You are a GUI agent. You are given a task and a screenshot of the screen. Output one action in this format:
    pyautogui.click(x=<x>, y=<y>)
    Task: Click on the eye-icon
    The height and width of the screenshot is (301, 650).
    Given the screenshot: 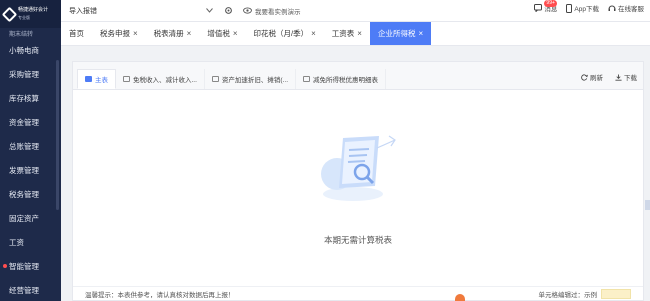 What is the action you would take?
    pyautogui.click(x=247, y=10)
    